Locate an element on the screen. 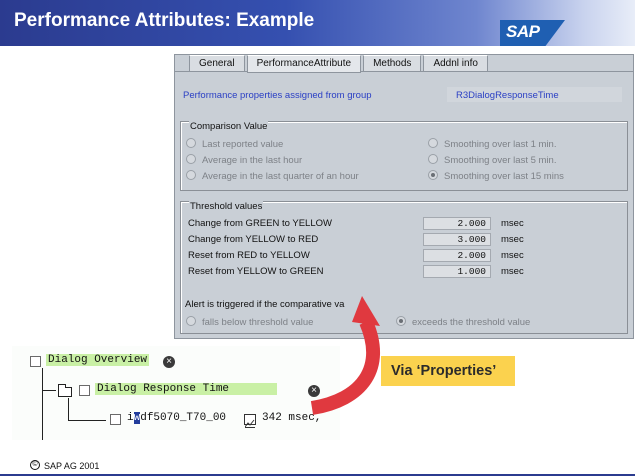 Image resolution: width=635 pixels, height=476 pixels. radio-smoothing-1: Smoothing over last 1 min. is located at coordinates (492, 144).